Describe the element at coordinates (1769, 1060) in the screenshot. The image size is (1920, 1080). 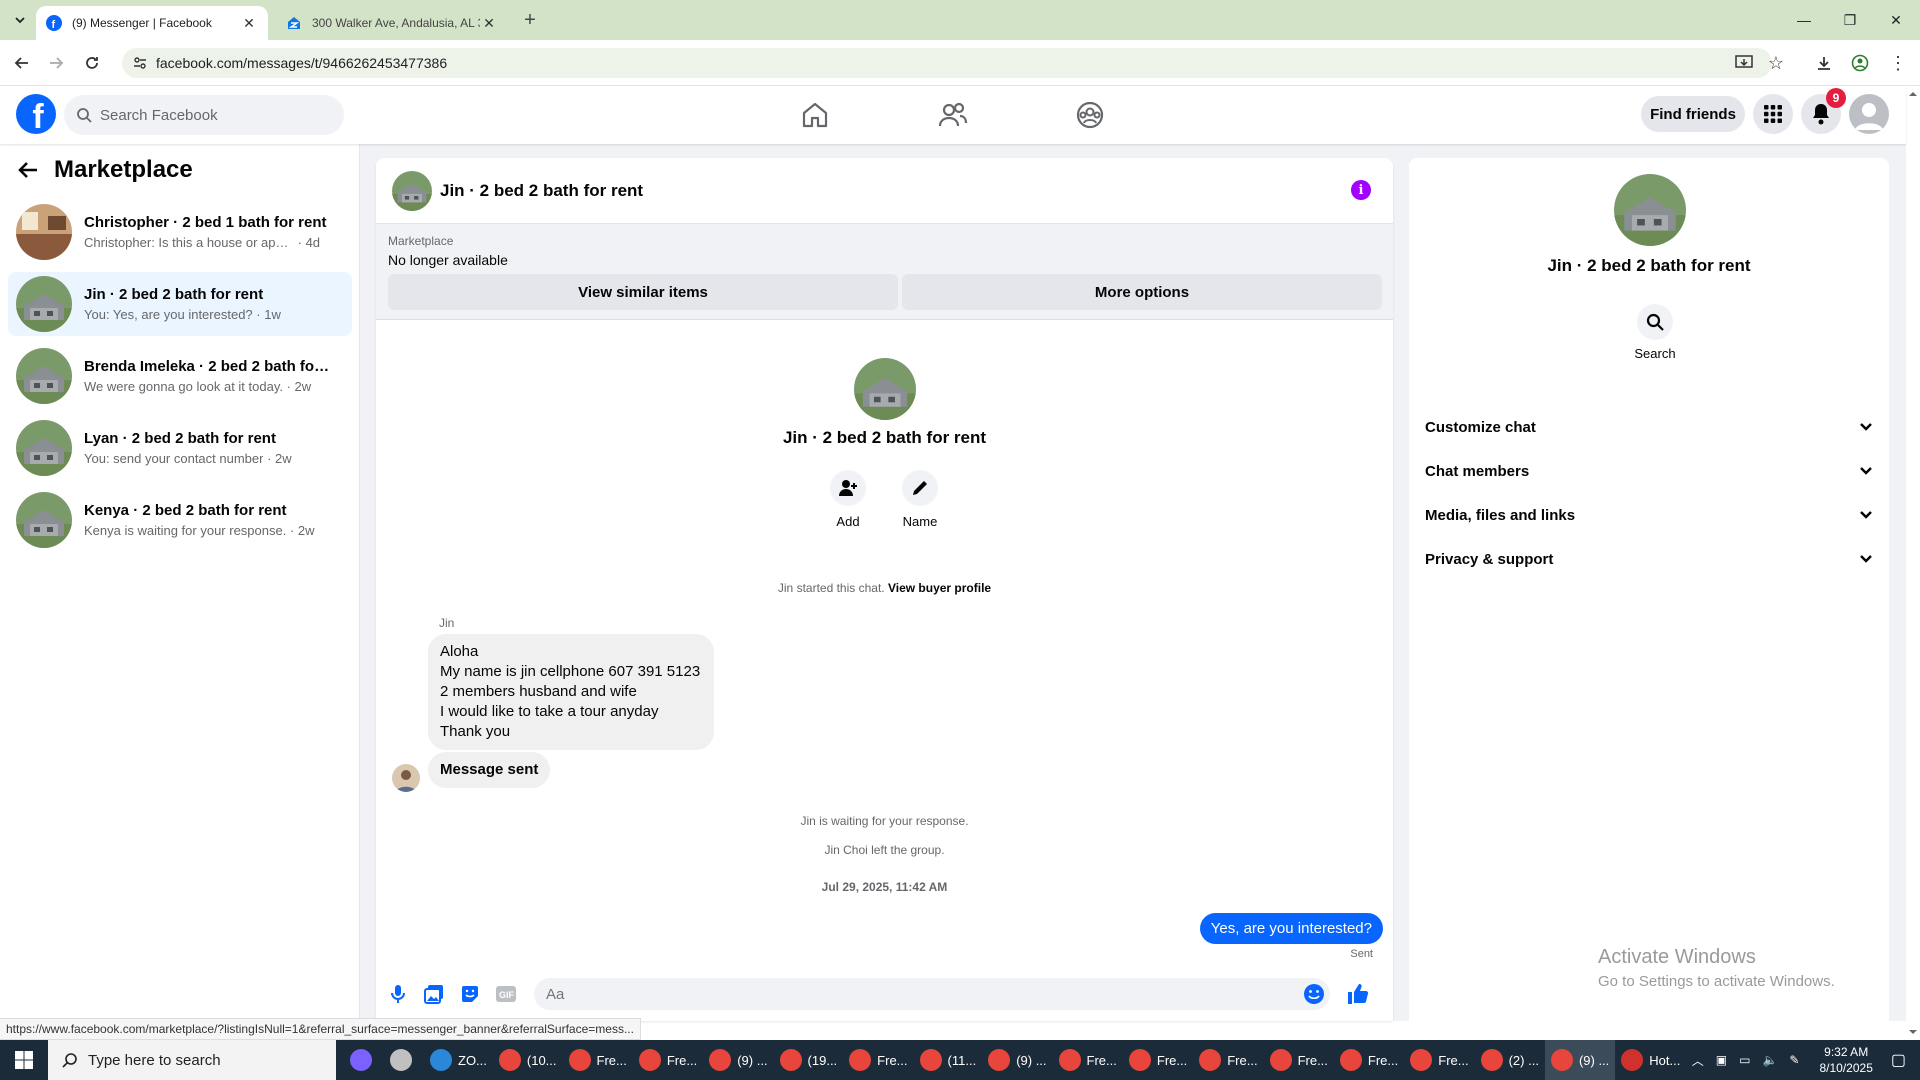
I see `volume-icon: 🔈` at that location.